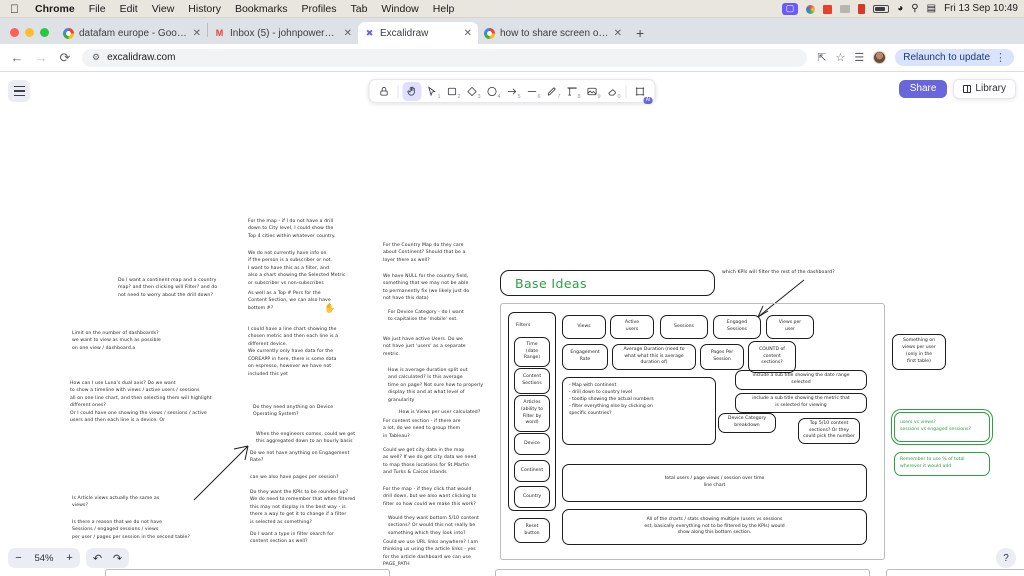  I want to click on menu-item-help: Help, so click(444, 9).